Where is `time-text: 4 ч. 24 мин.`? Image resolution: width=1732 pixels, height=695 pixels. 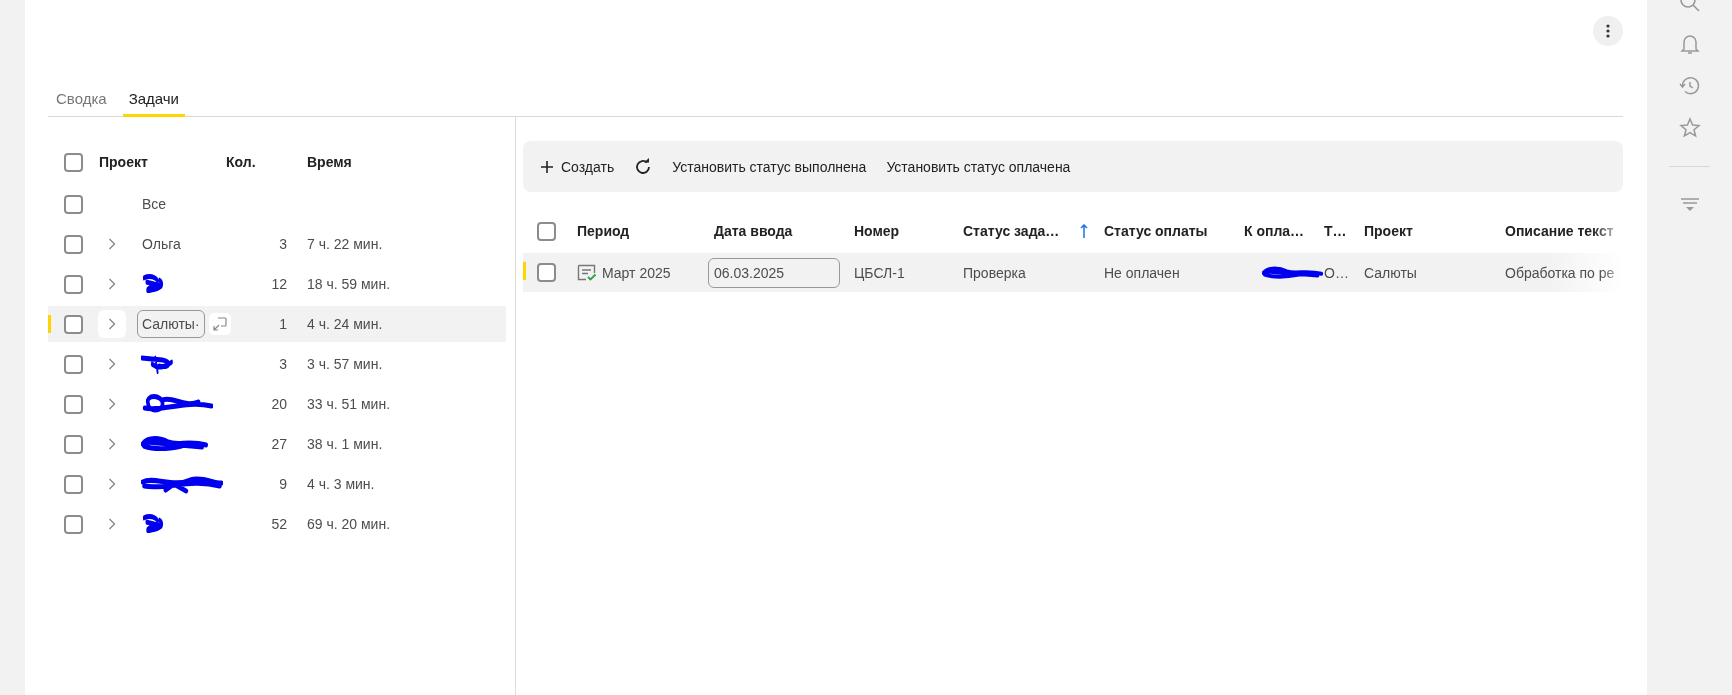
time-text: 4 ч. 24 мин. is located at coordinates (345, 324).